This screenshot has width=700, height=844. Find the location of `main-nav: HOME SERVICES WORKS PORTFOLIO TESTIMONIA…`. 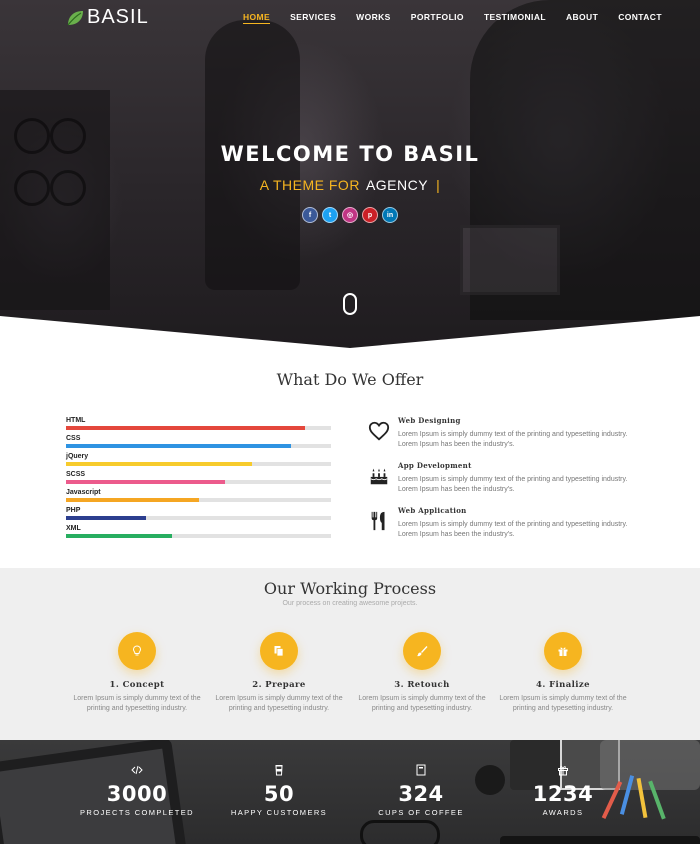

main-nav: HOME SERVICES WORKS PORTFOLIO TESTIMONIA… is located at coordinates (462, 18).